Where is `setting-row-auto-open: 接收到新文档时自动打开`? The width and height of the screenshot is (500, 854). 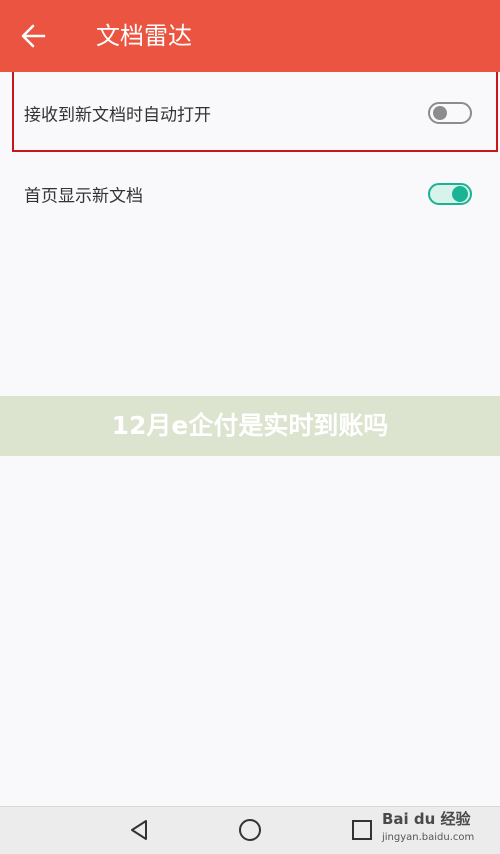 setting-row-auto-open: 接收到新文档时自动打开 is located at coordinates (250, 113).